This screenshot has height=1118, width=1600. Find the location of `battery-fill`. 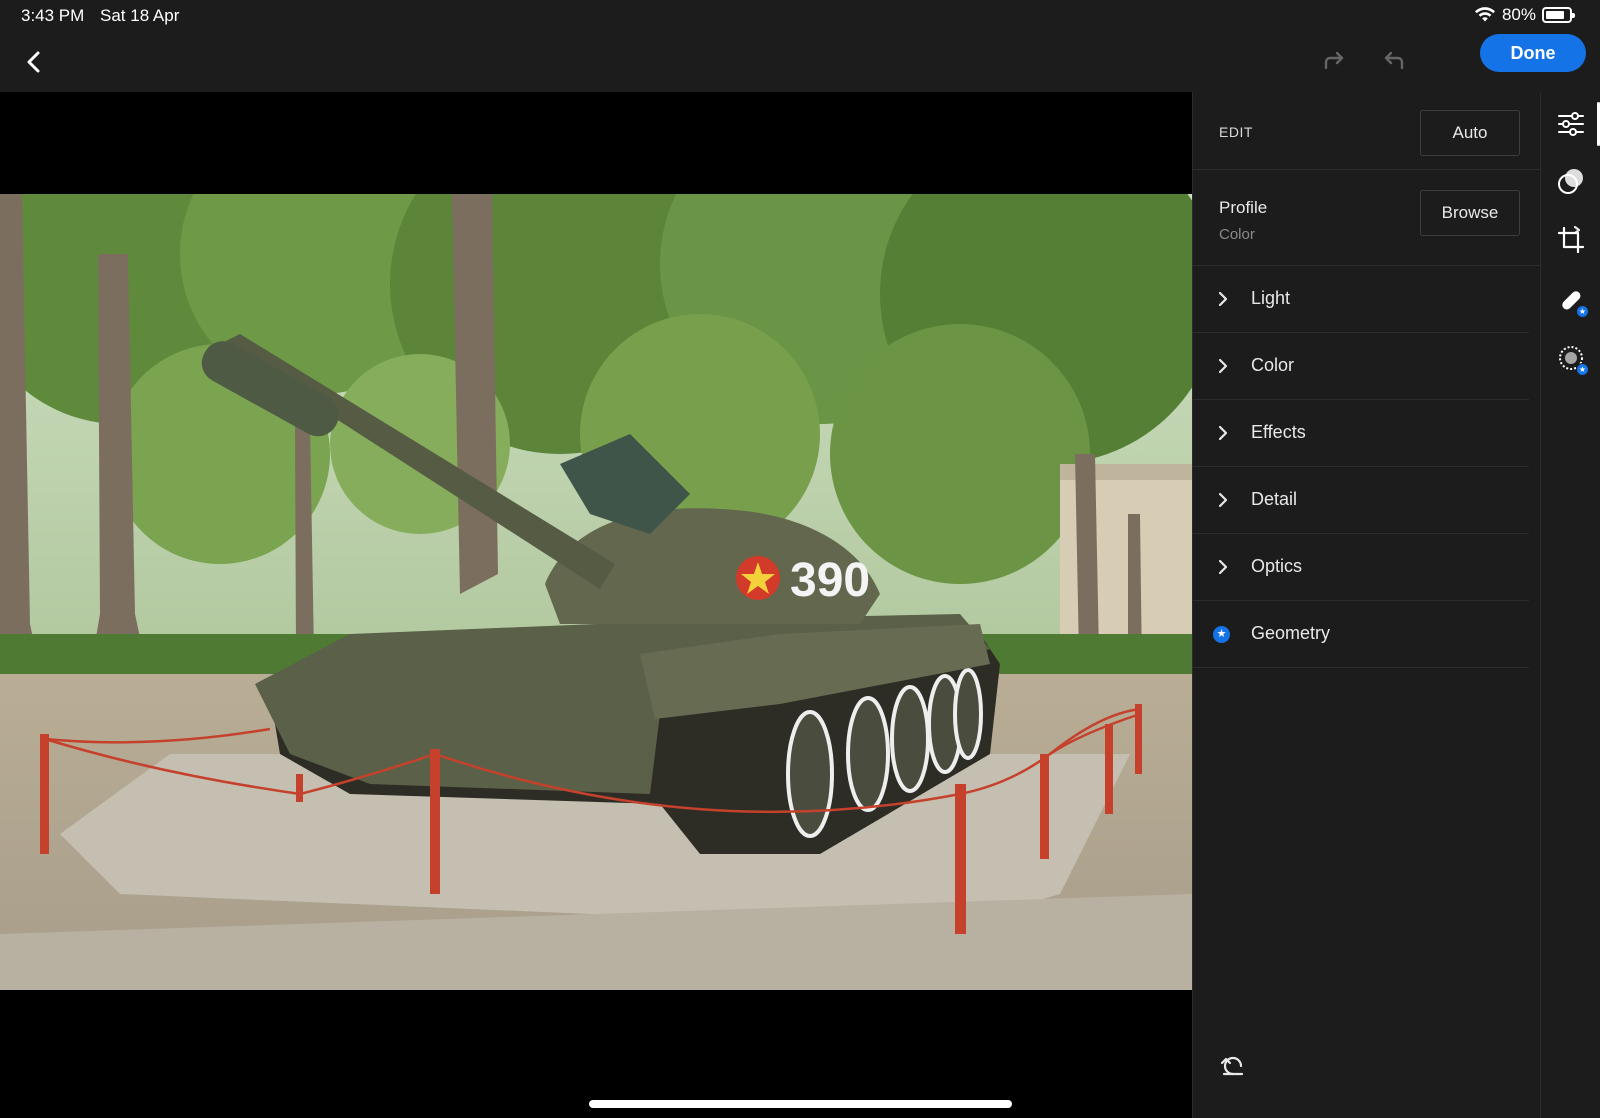

battery-fill is located at coordinates (1555, 15).